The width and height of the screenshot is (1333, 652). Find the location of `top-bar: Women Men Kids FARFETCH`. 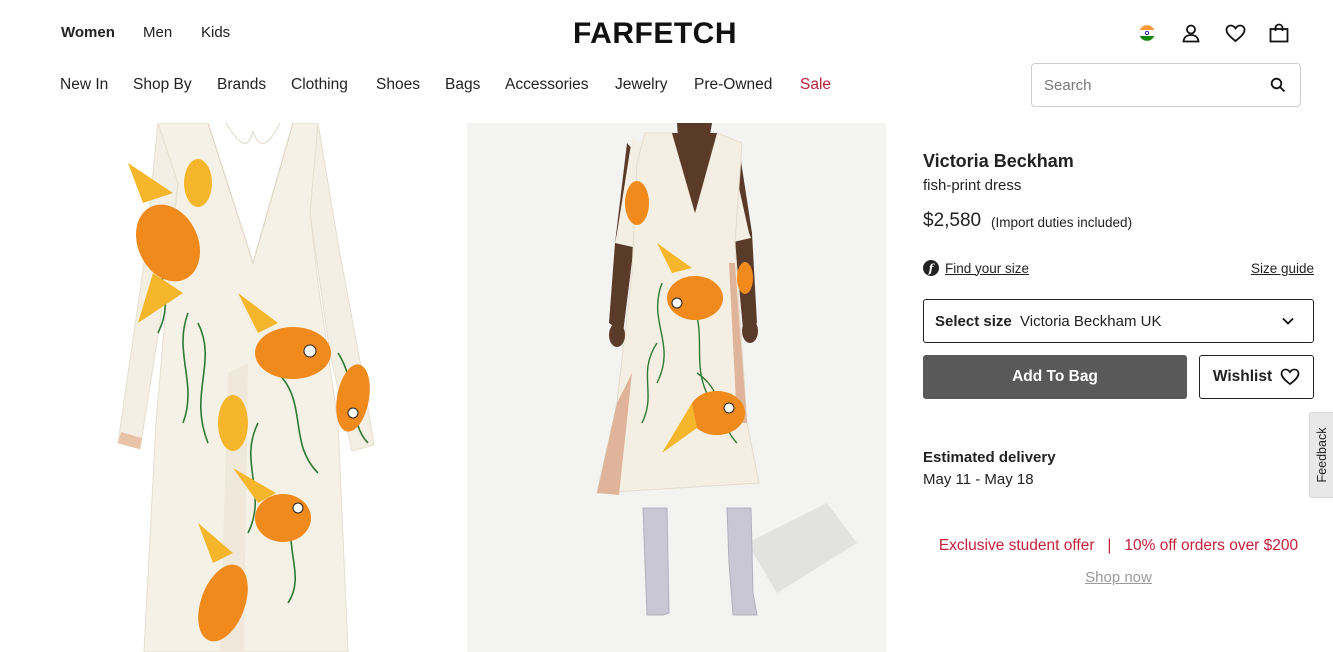

top-bar: Women Men Kids FARFETCH is located at coordinates (666, 32).